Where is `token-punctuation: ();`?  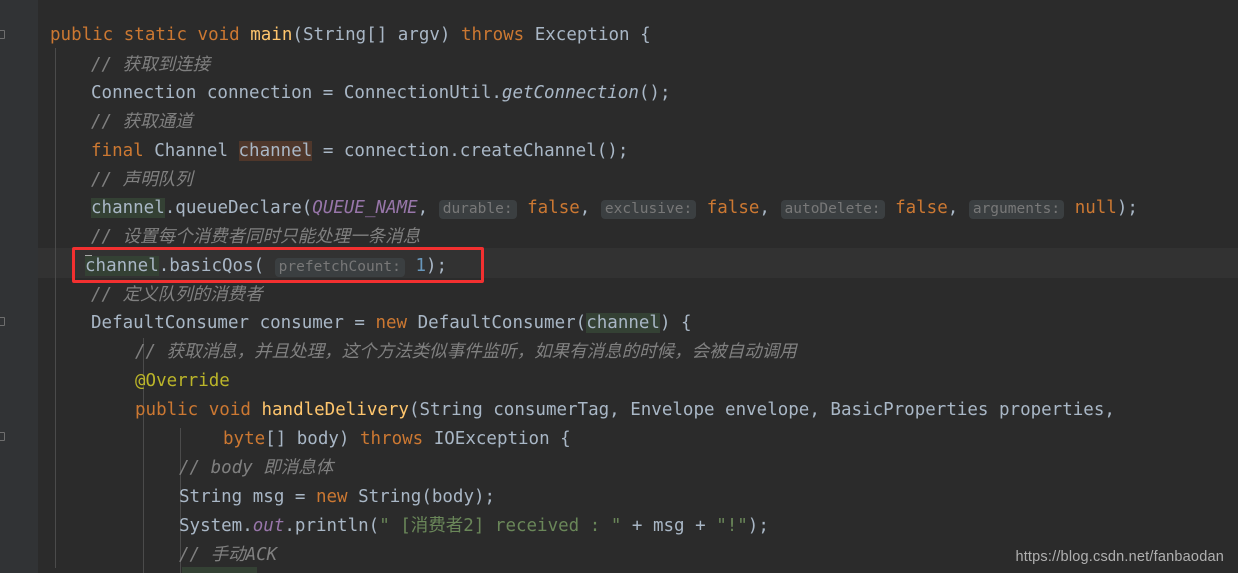 token-punctuation: (); is located at coordinates (654, 93).